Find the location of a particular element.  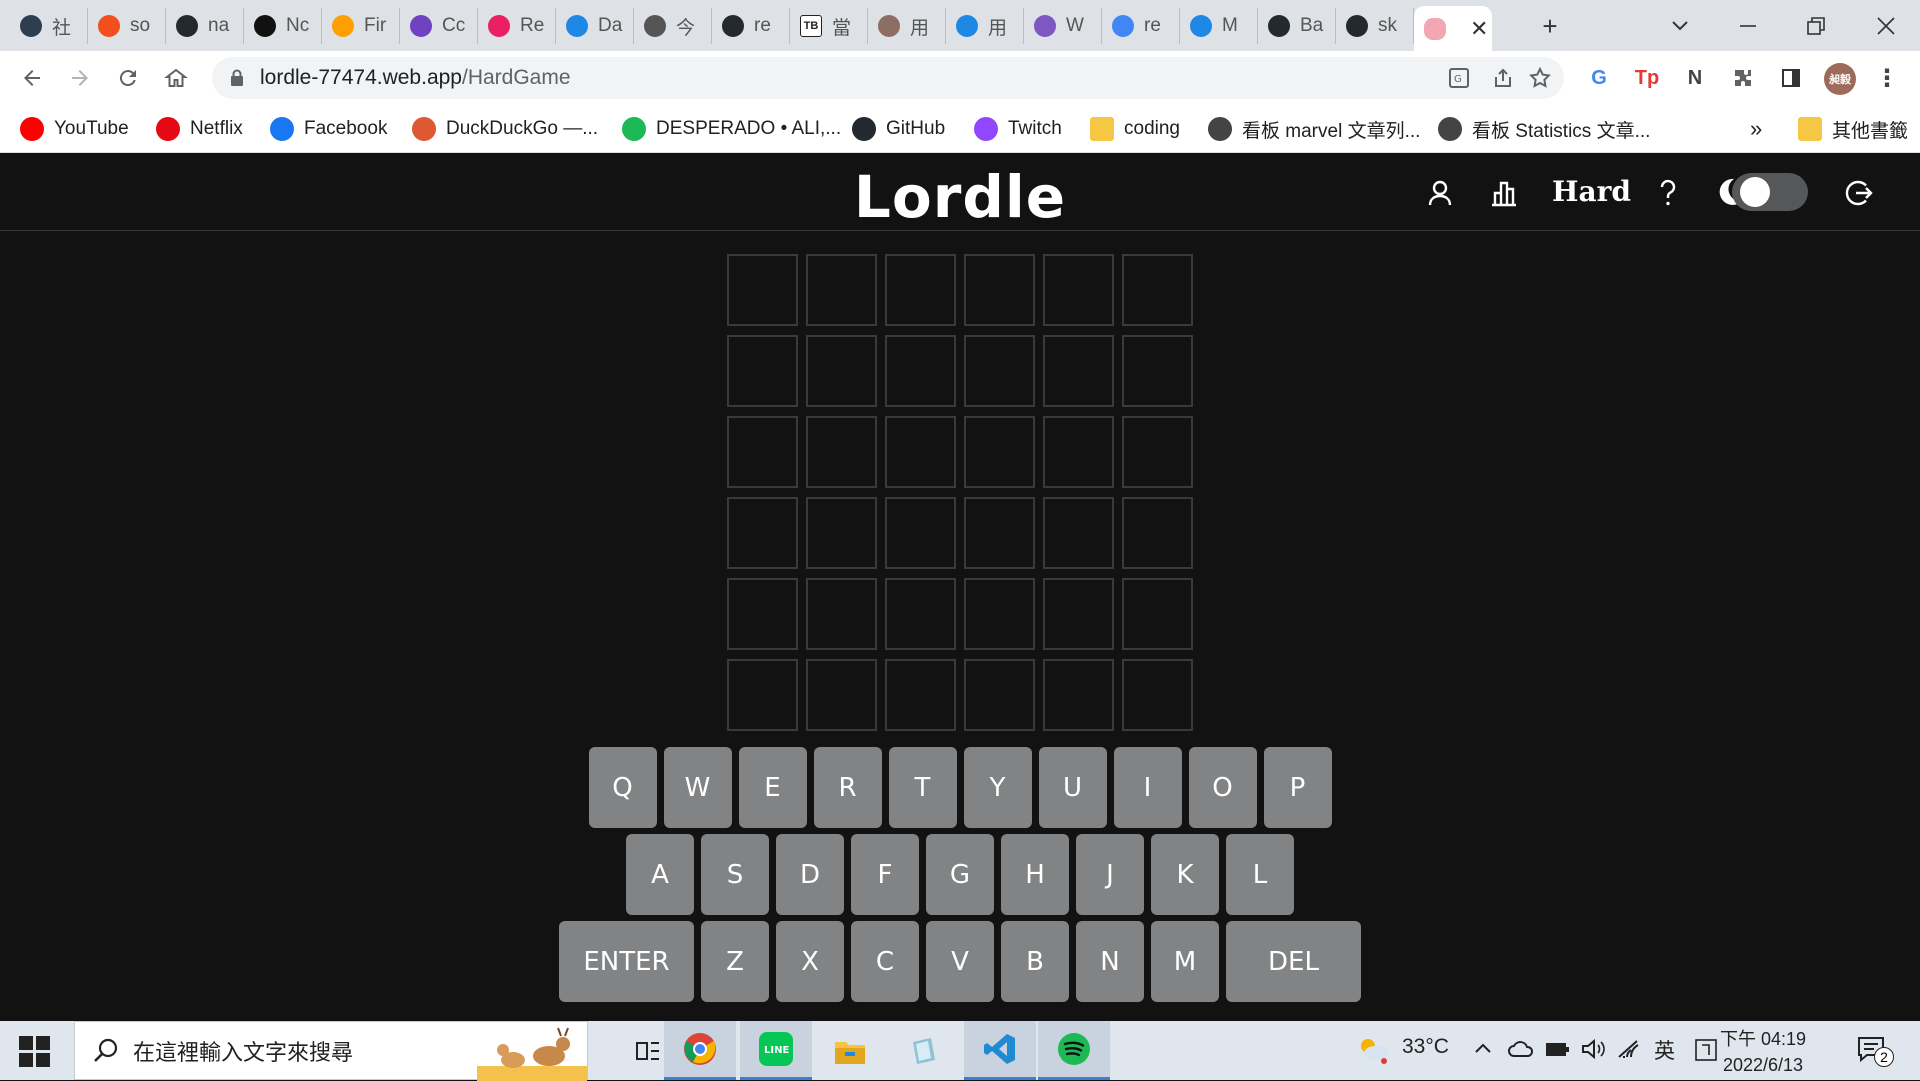

key-j: J is located at coordinates (1110, 874).